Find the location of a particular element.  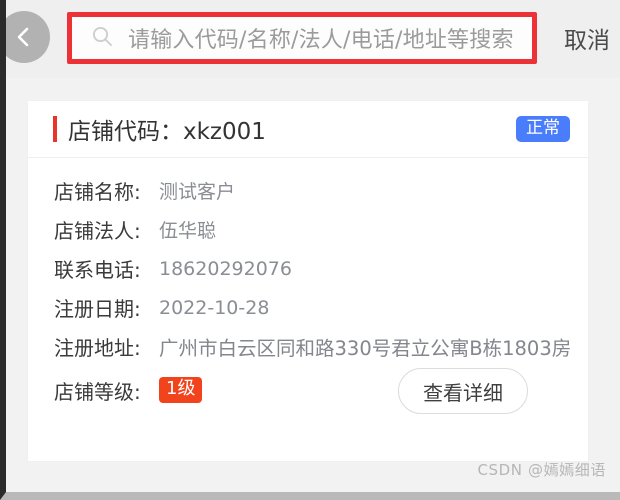

card-header: 店铺代码：xkz001 正常 is located at coordinates (308, 129).